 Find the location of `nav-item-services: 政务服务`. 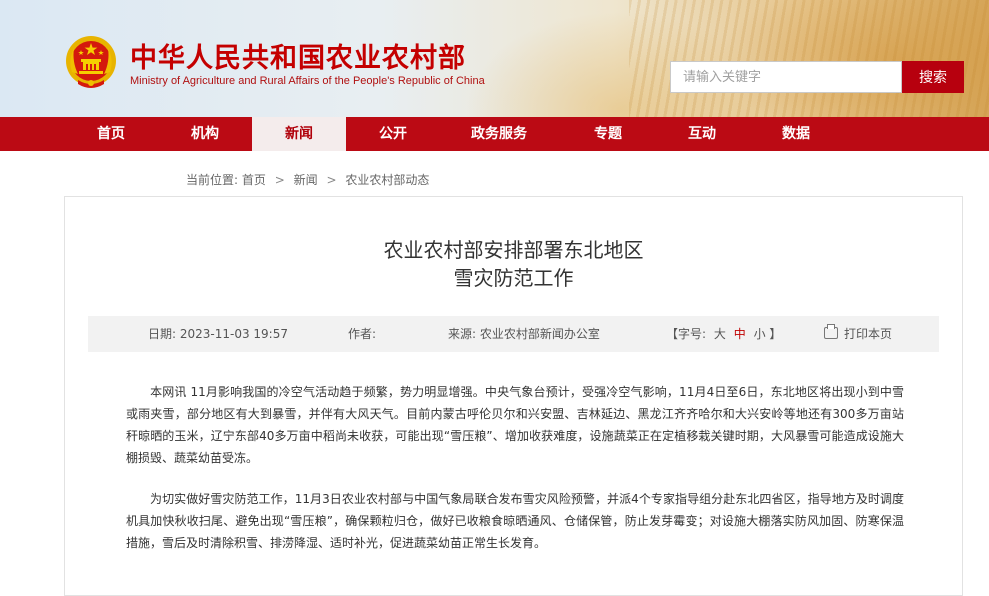

nav-item-services: 政务服务 is located at coordinates (499, 134).